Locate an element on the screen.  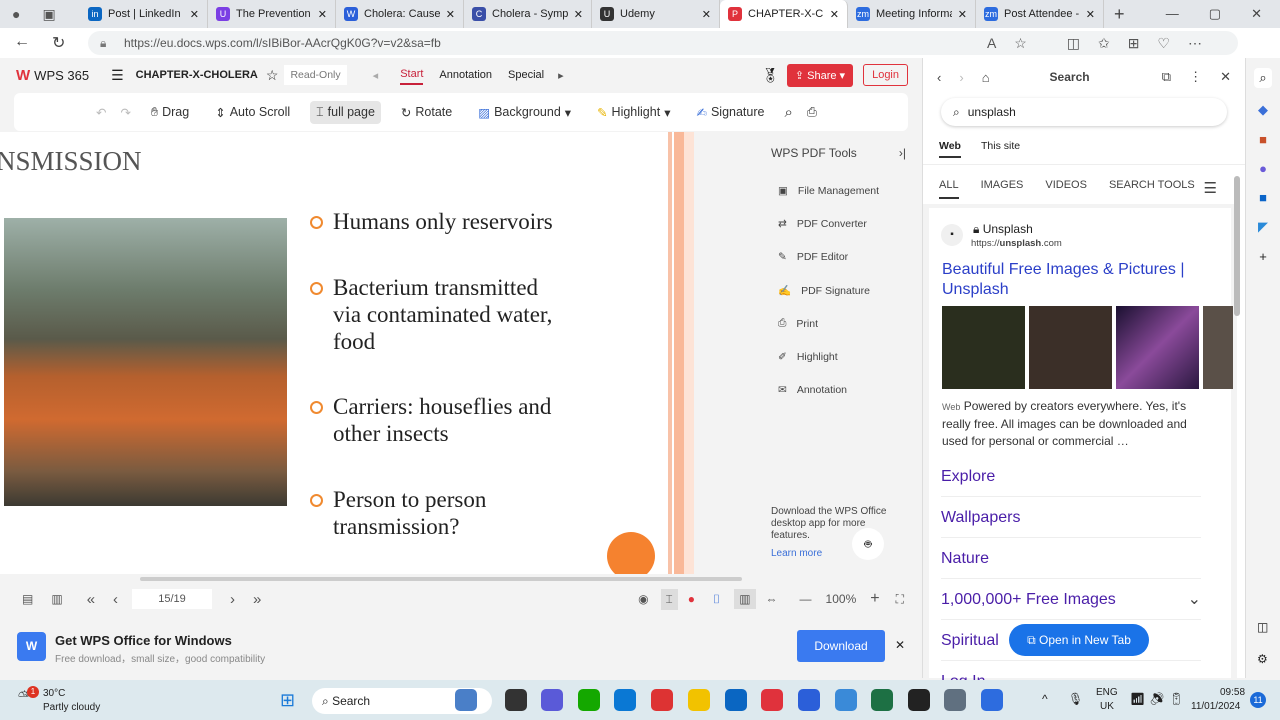
back-icon: ← is located at coordinates (22, 42).